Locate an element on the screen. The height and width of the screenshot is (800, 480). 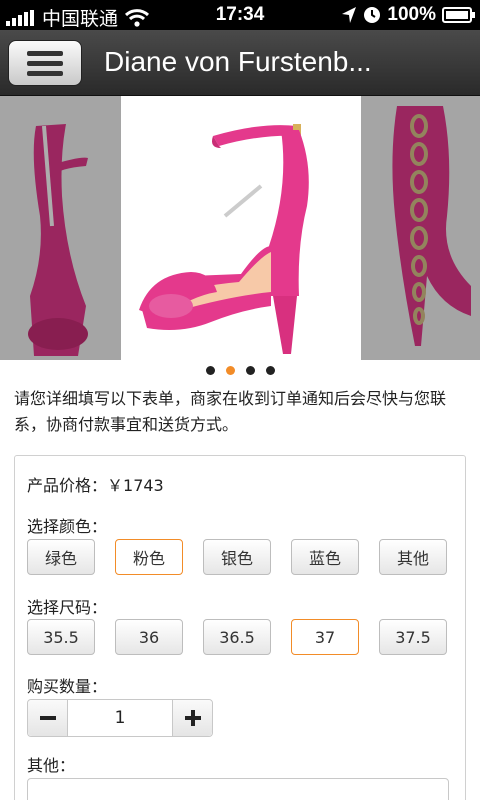
color-label: 选择颜色： is located at coordinates (67, 526).